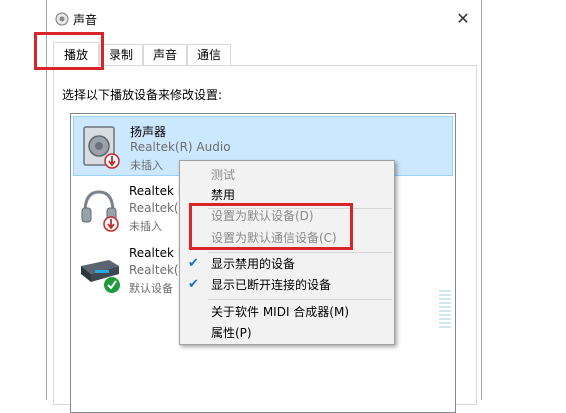 This screenshot has height=413, width=566. I want to click on menu-item-label: 显示禁用的设备, so click(253, 264).